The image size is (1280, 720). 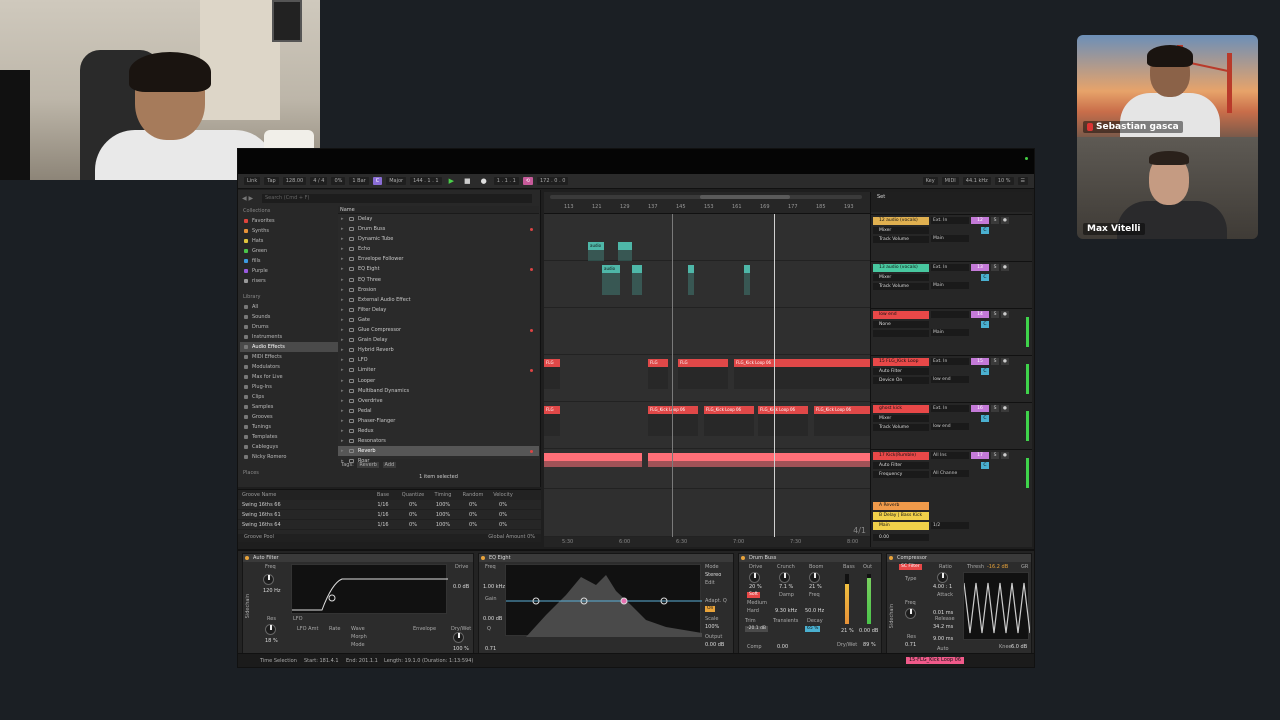 I want to click on file-item: Resonators, so click(x=438, y=441).